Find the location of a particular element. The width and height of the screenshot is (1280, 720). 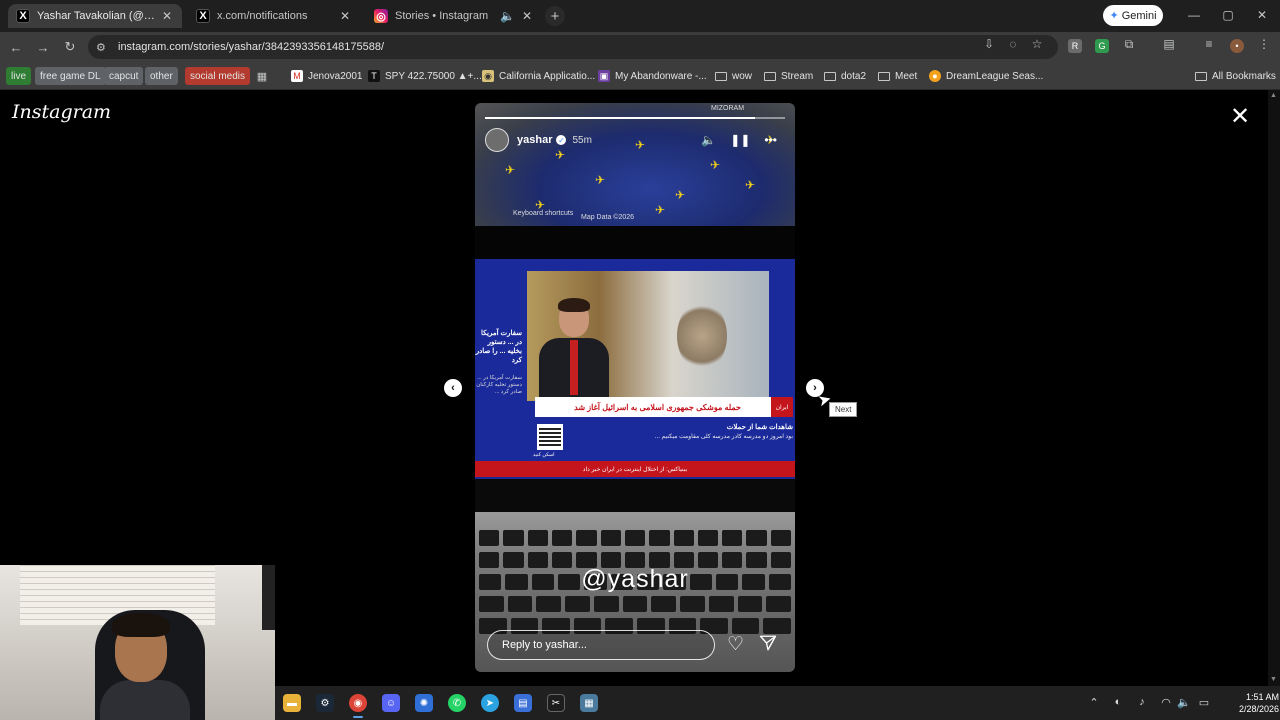

chrome-menu-icon: ⋮ is located at coordinates (1264, 44).